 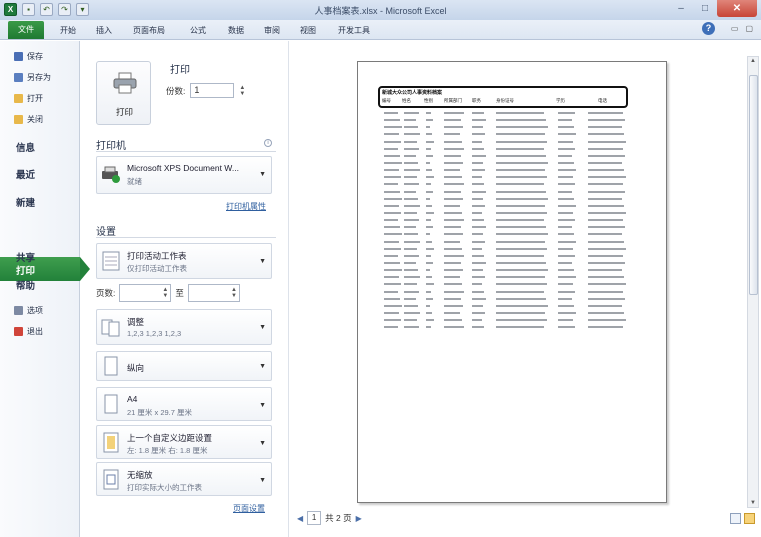 I want to click on tab-file: 文件, so click(x=26, y=30).